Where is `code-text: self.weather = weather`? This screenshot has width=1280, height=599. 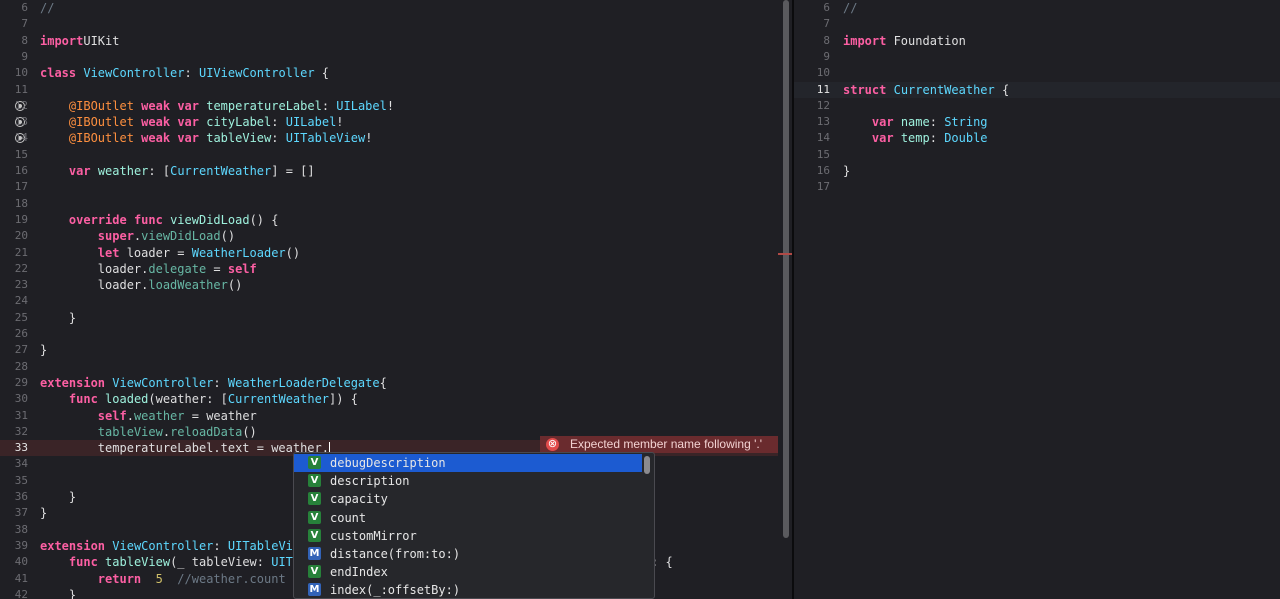
code-text: self.weather = weather is located at coordinates (148, 416).